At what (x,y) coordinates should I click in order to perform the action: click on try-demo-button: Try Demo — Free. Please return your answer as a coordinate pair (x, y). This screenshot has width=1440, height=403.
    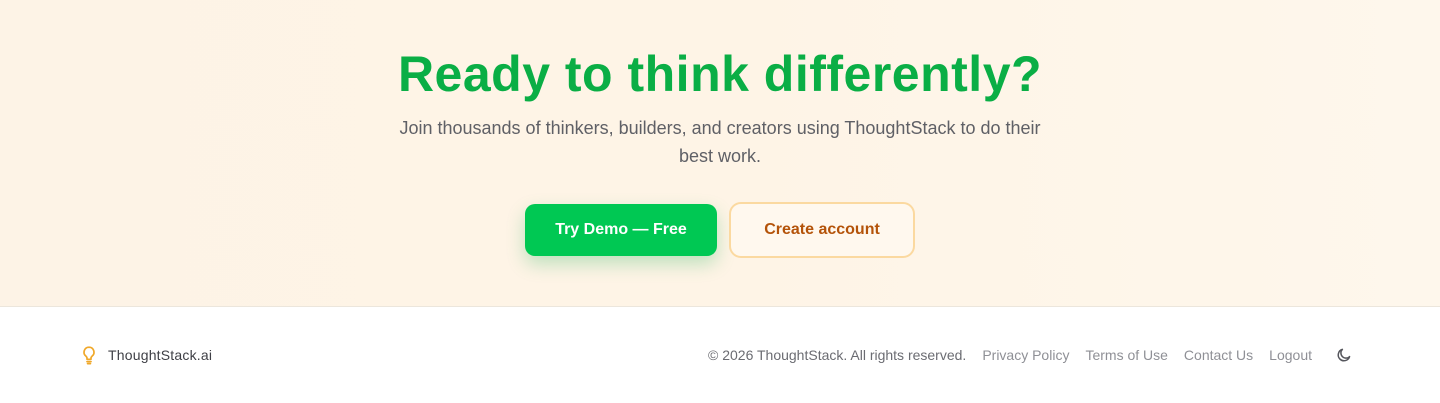
    Looking at the image, I should click on (621, 230).